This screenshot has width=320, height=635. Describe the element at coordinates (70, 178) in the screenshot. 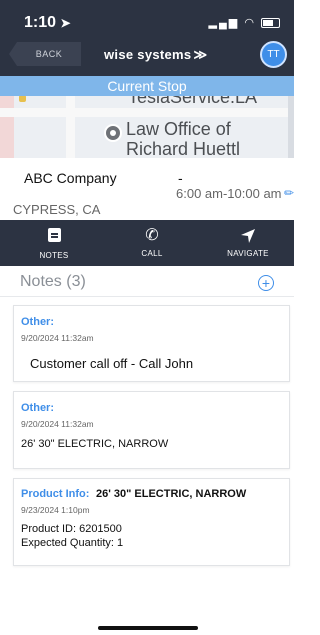

I see `company-name: ABC Company` at that location.